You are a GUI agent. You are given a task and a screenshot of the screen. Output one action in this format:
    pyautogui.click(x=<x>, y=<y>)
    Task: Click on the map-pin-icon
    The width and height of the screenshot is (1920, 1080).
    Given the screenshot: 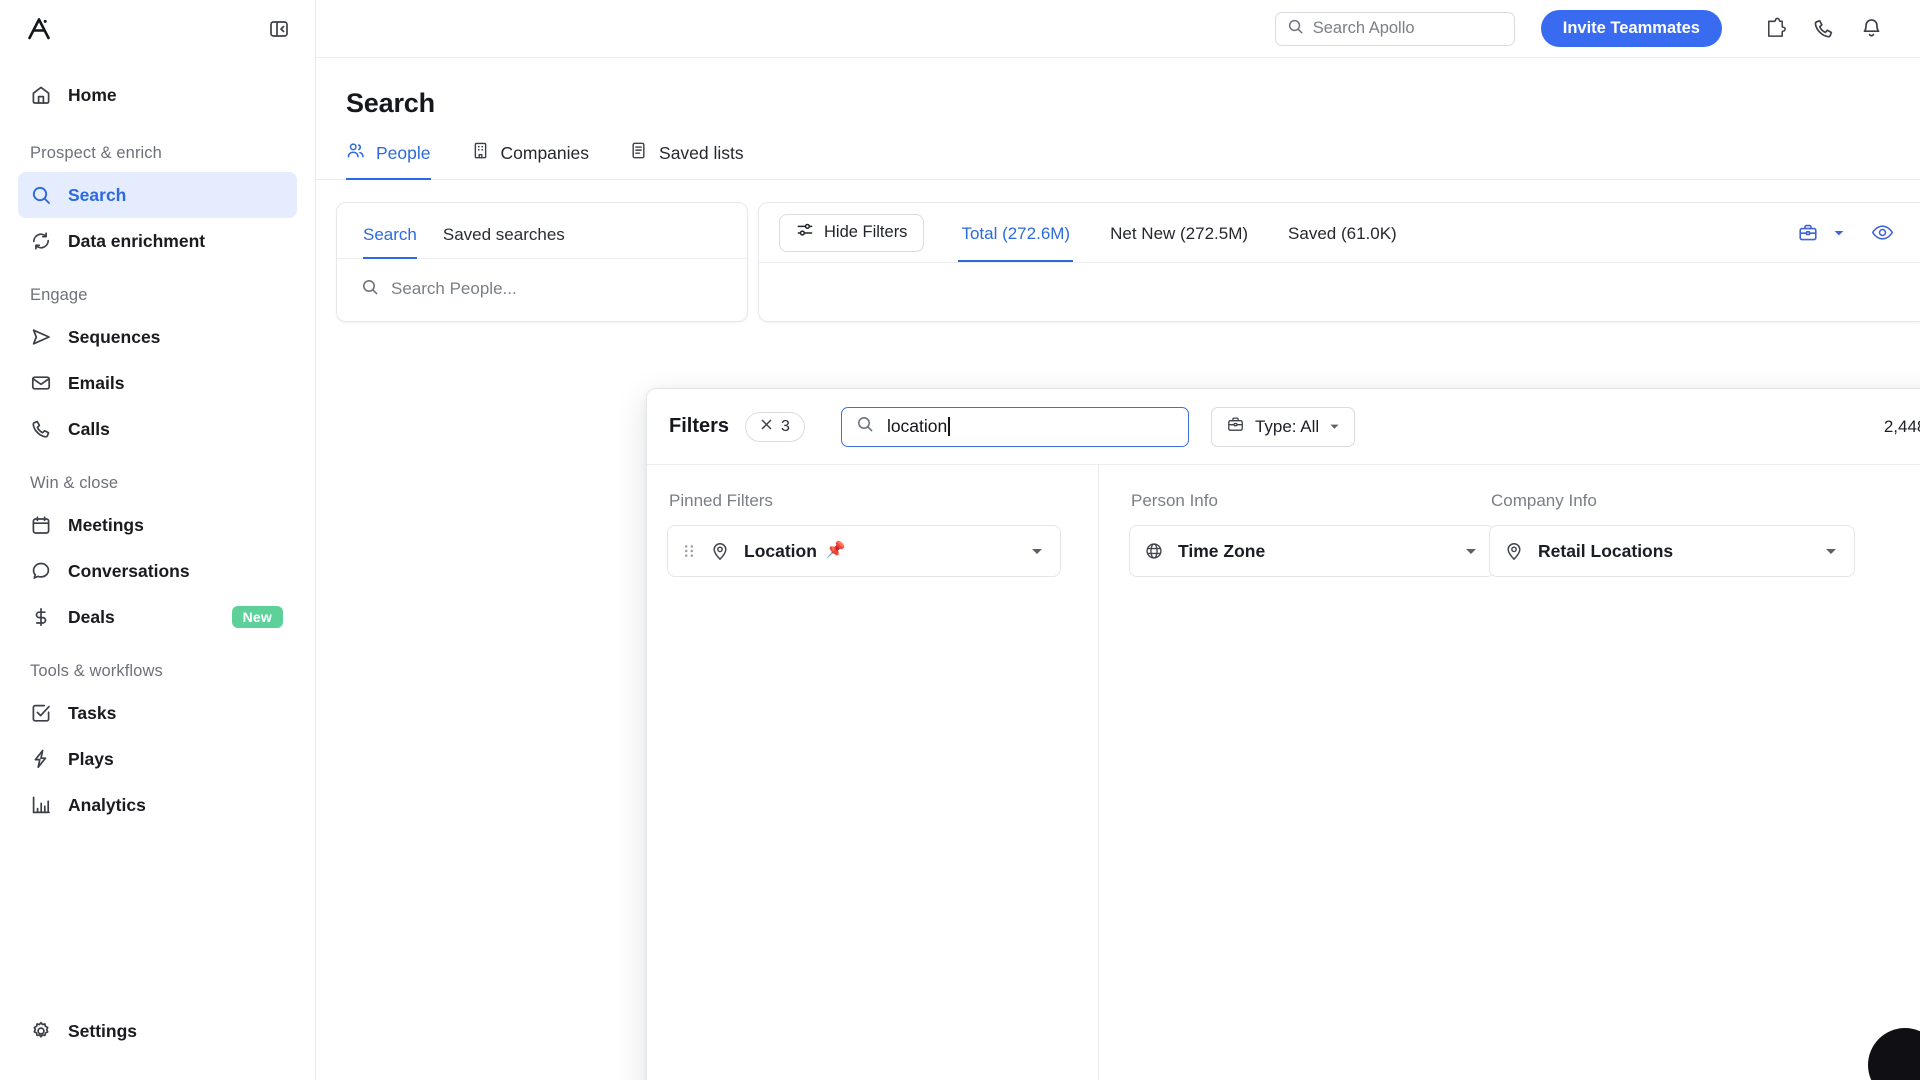 What is the action you would take?
    pyautogui.click(x=1514, y=551)
    